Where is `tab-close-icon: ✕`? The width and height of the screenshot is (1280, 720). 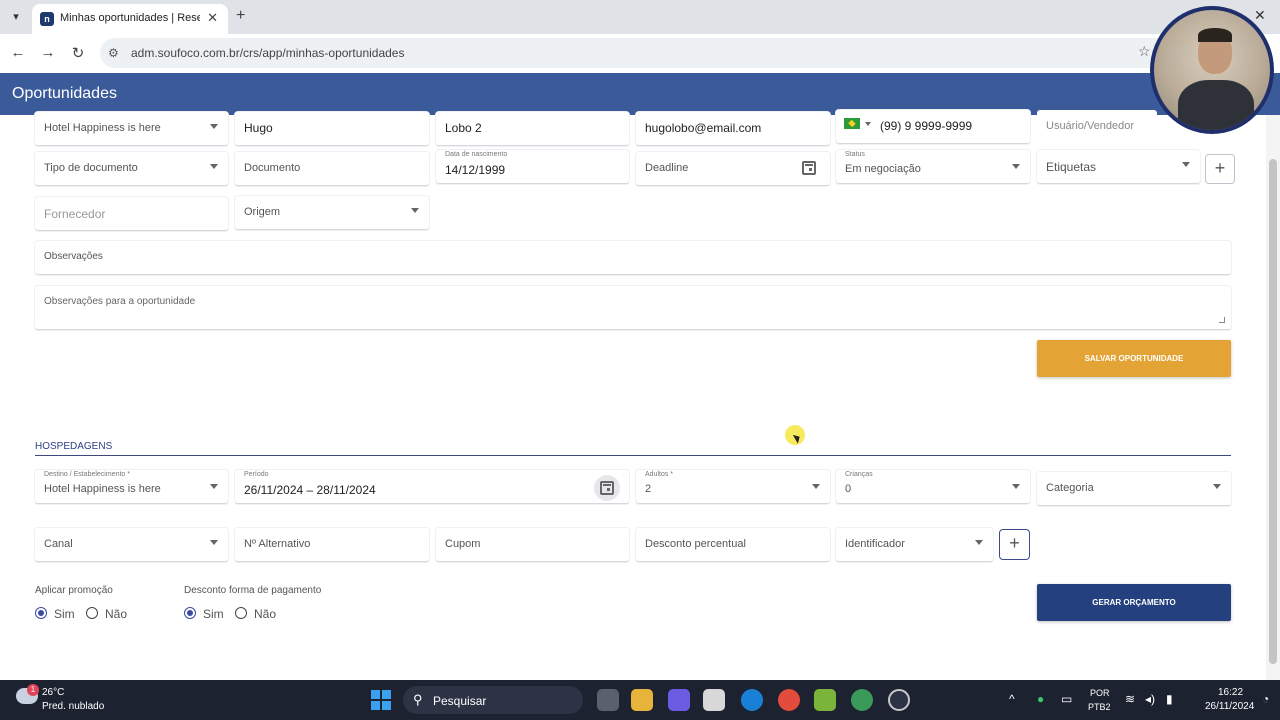 tab-close-icon: ✕ is located at coordinates (212, 18).